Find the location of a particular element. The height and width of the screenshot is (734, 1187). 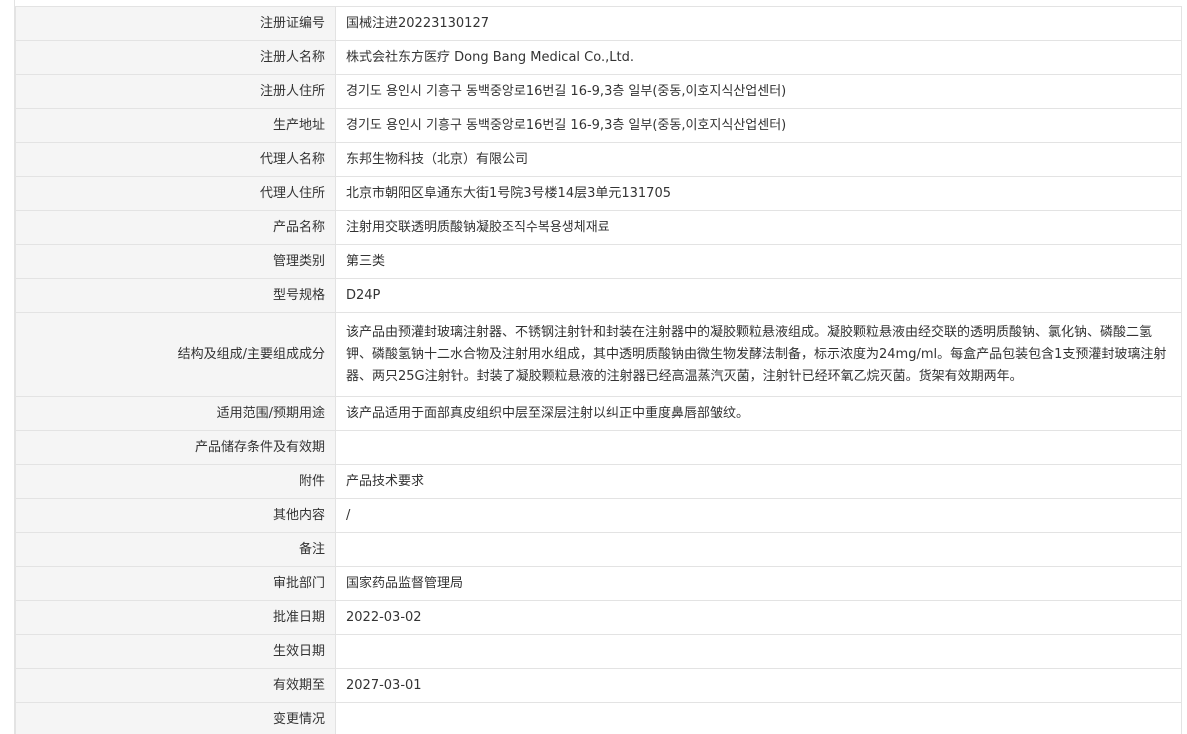

row-approval-department: 审批部门 国家药品监督管理局 is located at coordinates (598, 583).